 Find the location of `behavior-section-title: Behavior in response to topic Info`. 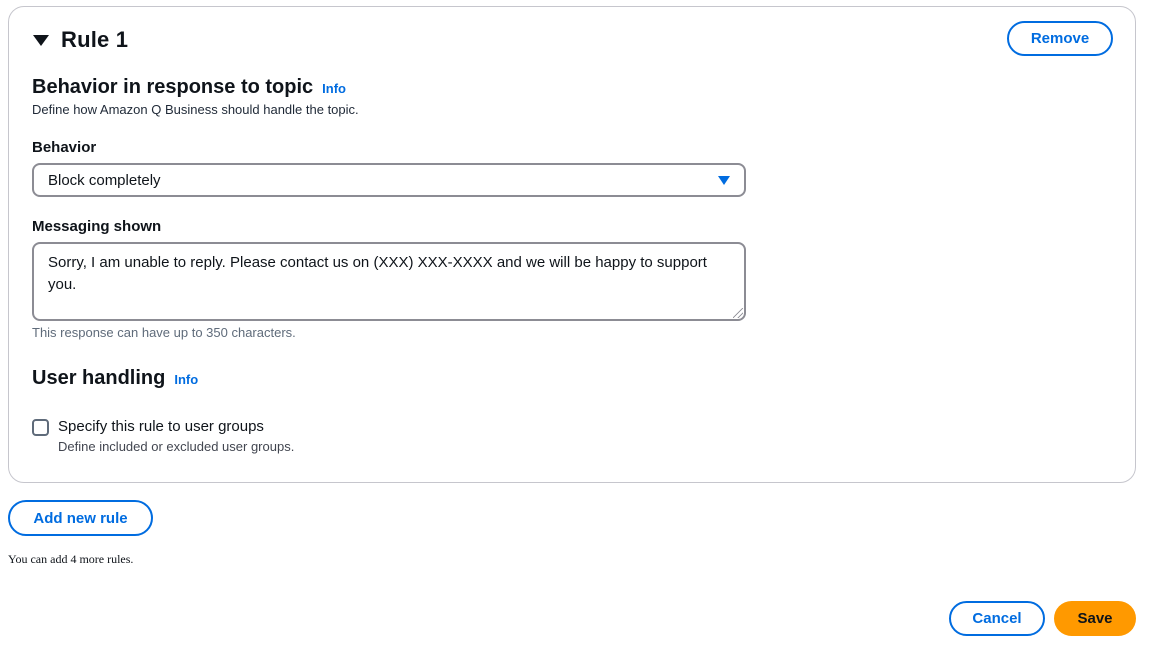

behavior-section-title: Behavior in response to topic Info is located at coordinates (189, 87).